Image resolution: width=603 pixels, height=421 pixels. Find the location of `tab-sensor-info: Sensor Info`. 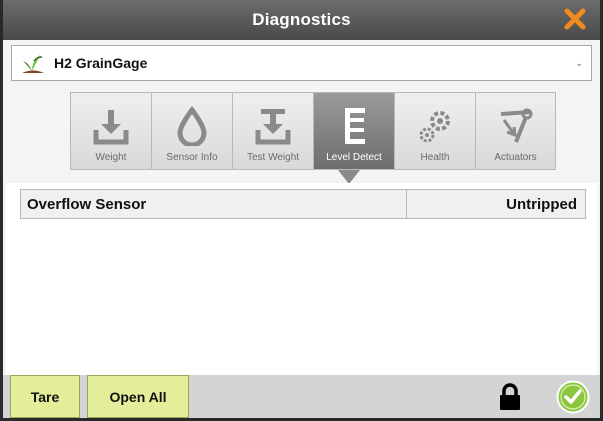

tab-sensor-info: Sensor Info is located at coordinates (191, 131).